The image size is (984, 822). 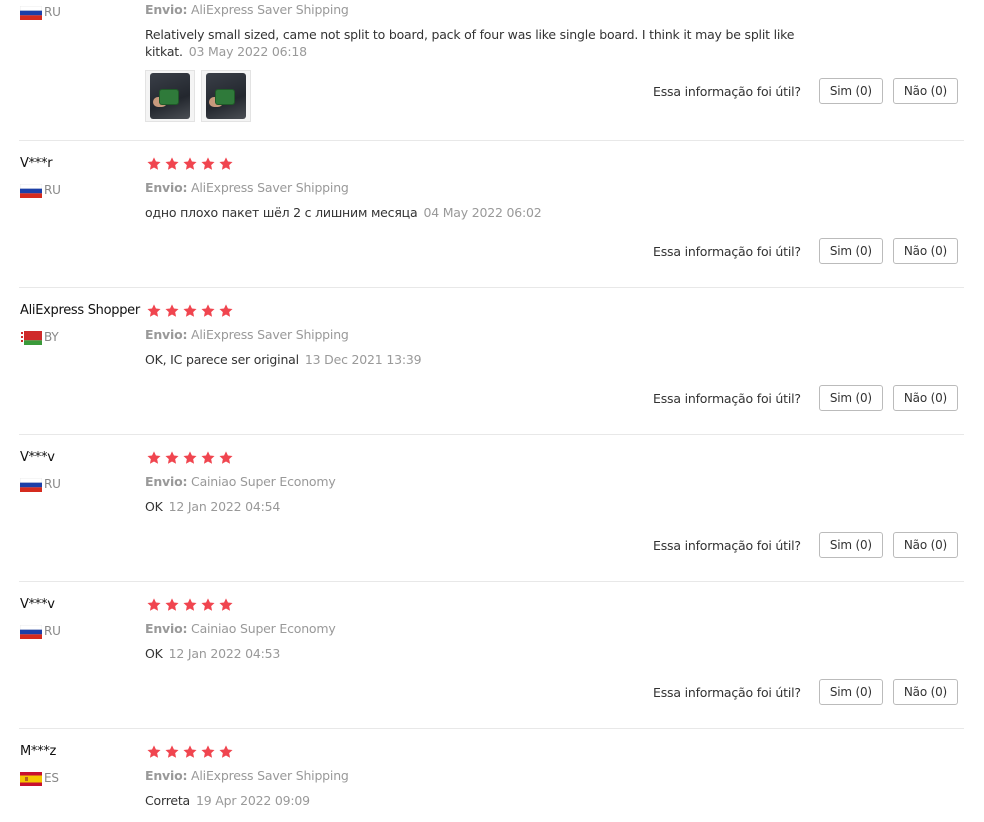 I want to click on reviewer-name: V***v, so click(x=37, y=604).